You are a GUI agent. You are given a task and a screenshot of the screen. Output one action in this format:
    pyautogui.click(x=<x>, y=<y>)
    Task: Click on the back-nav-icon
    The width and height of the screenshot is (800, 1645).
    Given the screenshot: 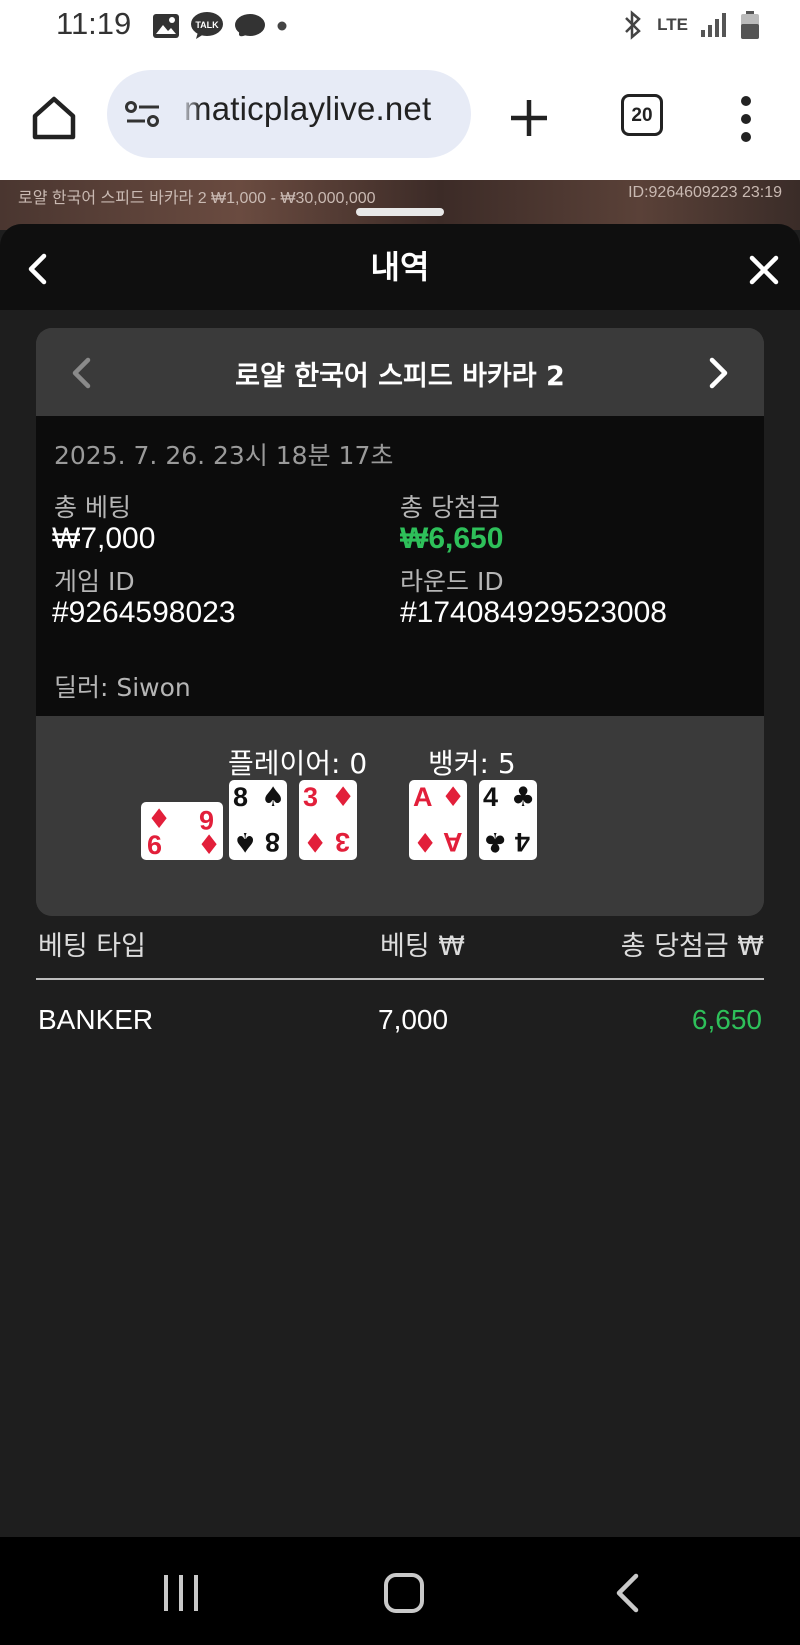 What is the action you would take?
    pyautogui.click(x=627, y=1593)
    